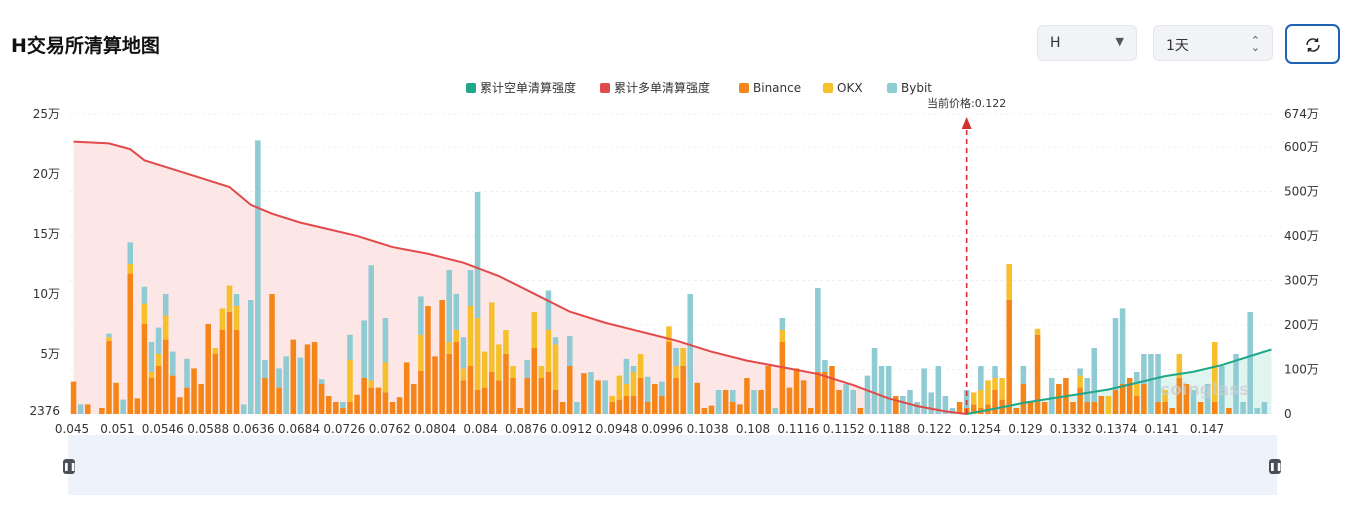 Image resolution: width=1345 pixels, height=532 pixels. What do you see at coordinates (254, 429) in the screenshot?
I see `x-tick-label: 0.0636` at bounding box center [254, 429].